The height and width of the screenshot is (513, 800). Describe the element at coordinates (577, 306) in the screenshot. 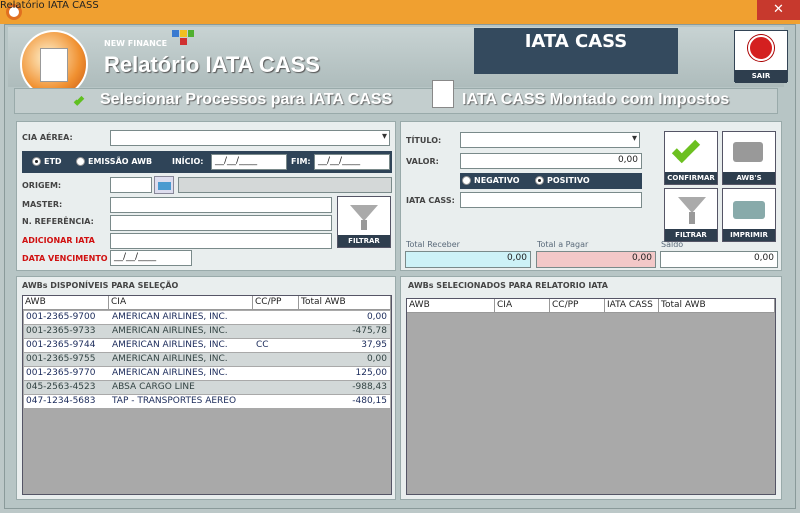

I see `sel-col-ccpp: CC/PP` at that location.